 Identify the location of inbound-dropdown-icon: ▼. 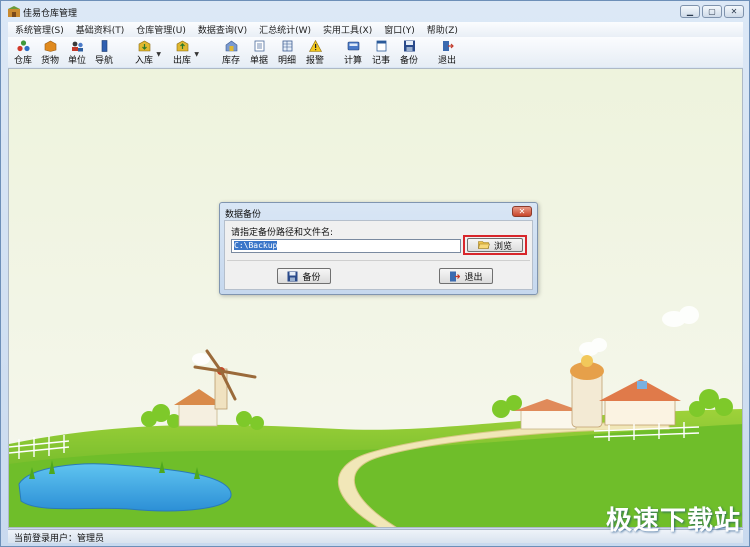
(158, 54).